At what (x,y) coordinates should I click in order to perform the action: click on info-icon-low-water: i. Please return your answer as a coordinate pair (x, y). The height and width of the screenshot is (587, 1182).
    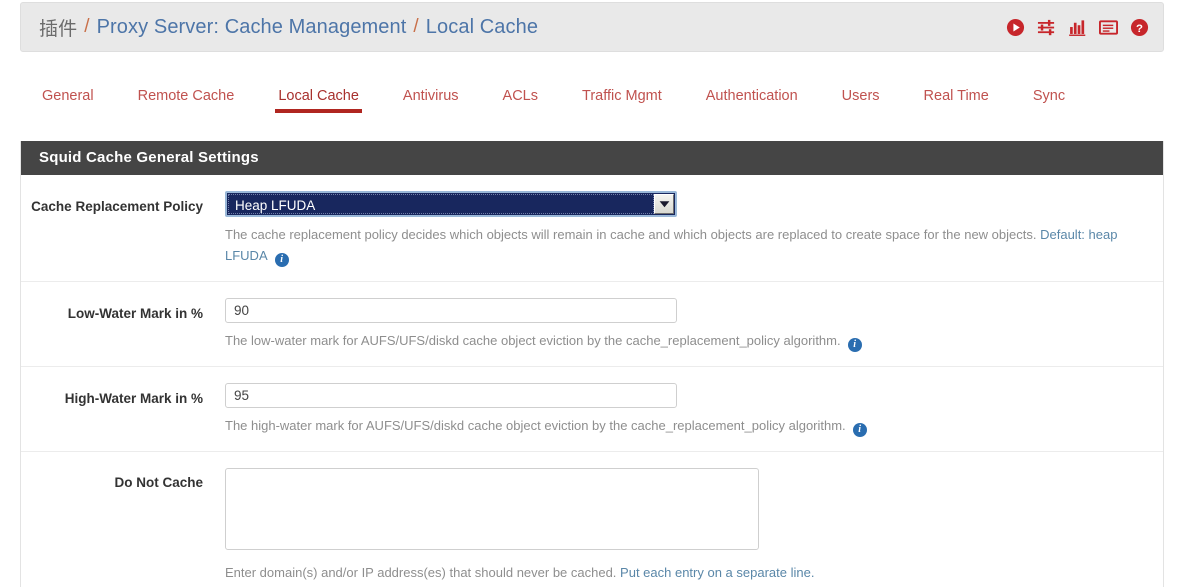
    Looking at the image, I should click on (854, 345).